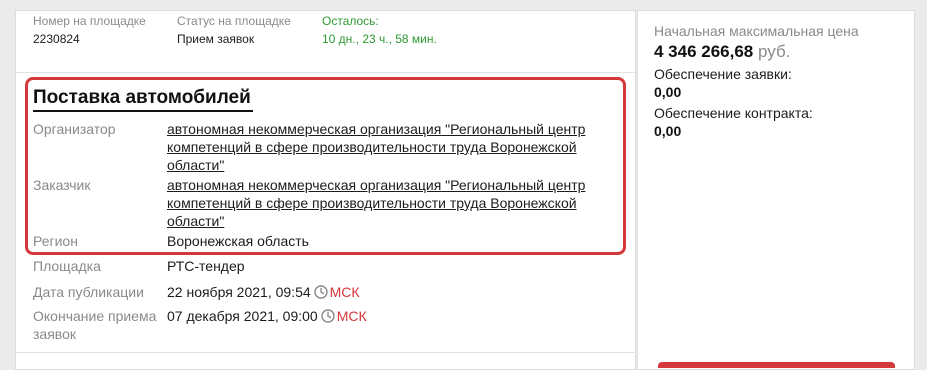  I want to click on remaining-value: 10 дн., 23 ч., 58 мин., so click(379, 39).